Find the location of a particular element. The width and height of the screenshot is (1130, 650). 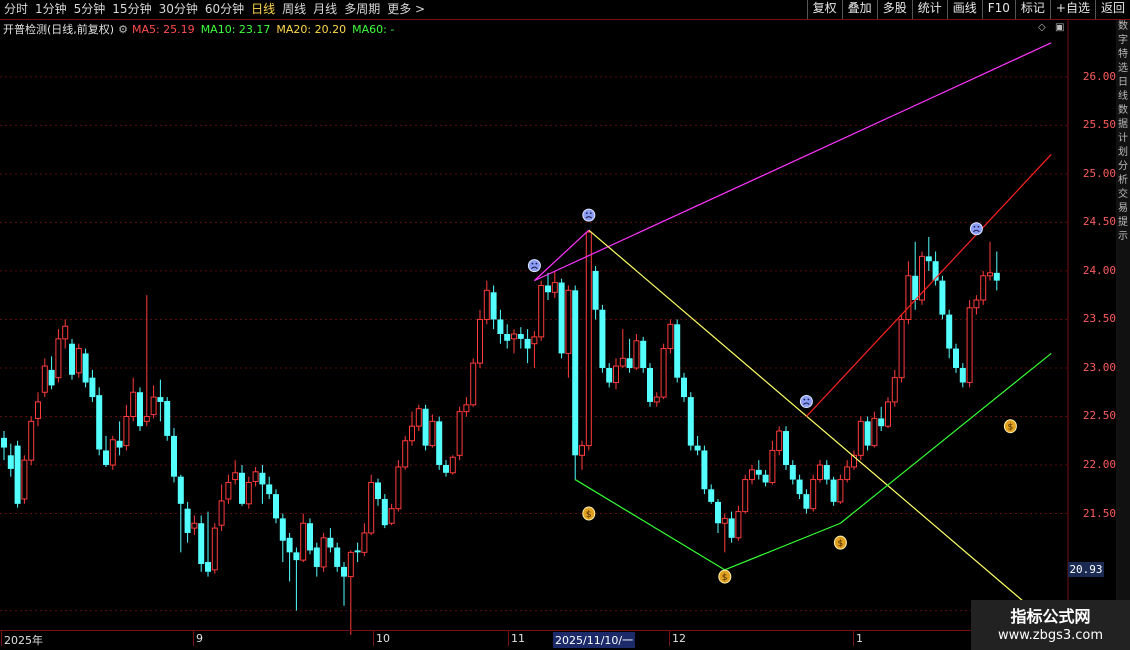

sell-signal-icon is located at coordinates (534, 266).